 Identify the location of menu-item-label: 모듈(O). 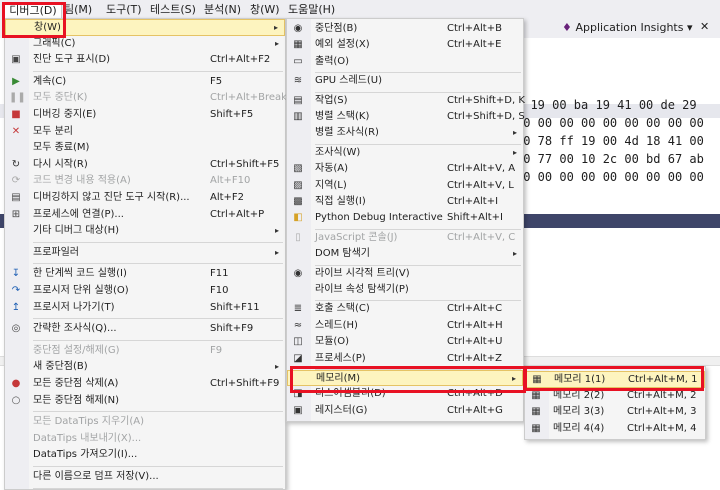
(332, 342).